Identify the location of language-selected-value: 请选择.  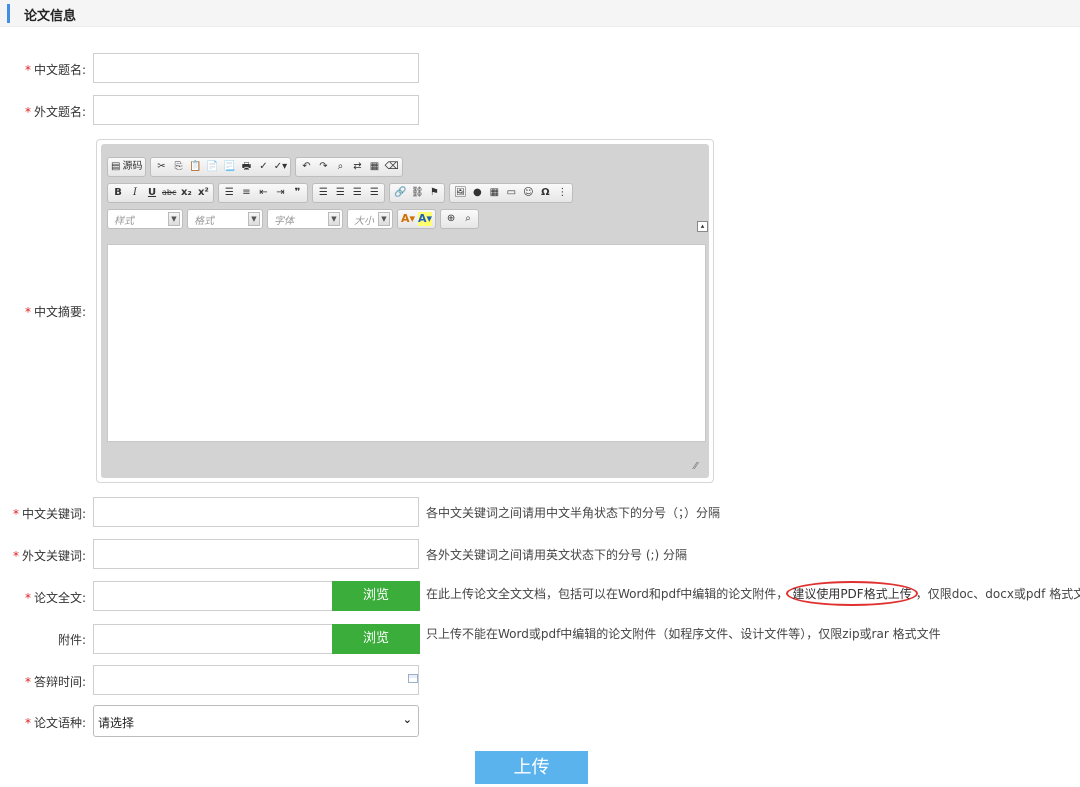
(116, 723).